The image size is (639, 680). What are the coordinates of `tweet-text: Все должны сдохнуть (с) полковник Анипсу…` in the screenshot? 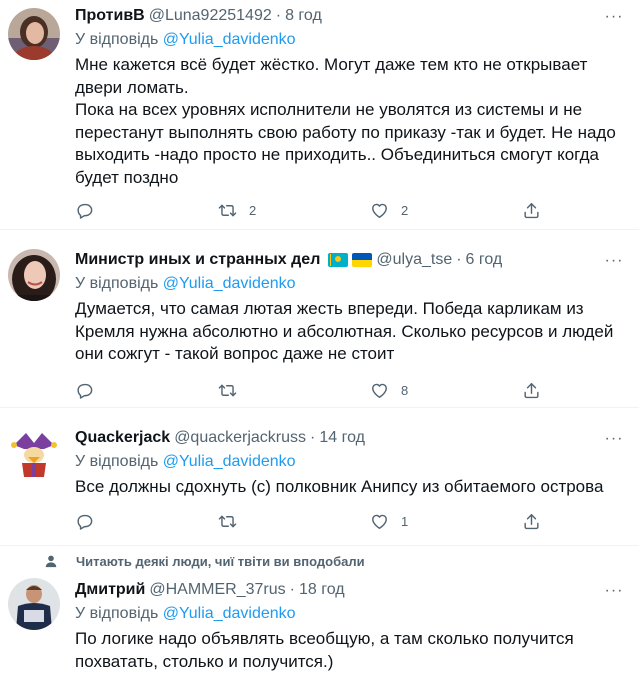 It's located at (351, 487).